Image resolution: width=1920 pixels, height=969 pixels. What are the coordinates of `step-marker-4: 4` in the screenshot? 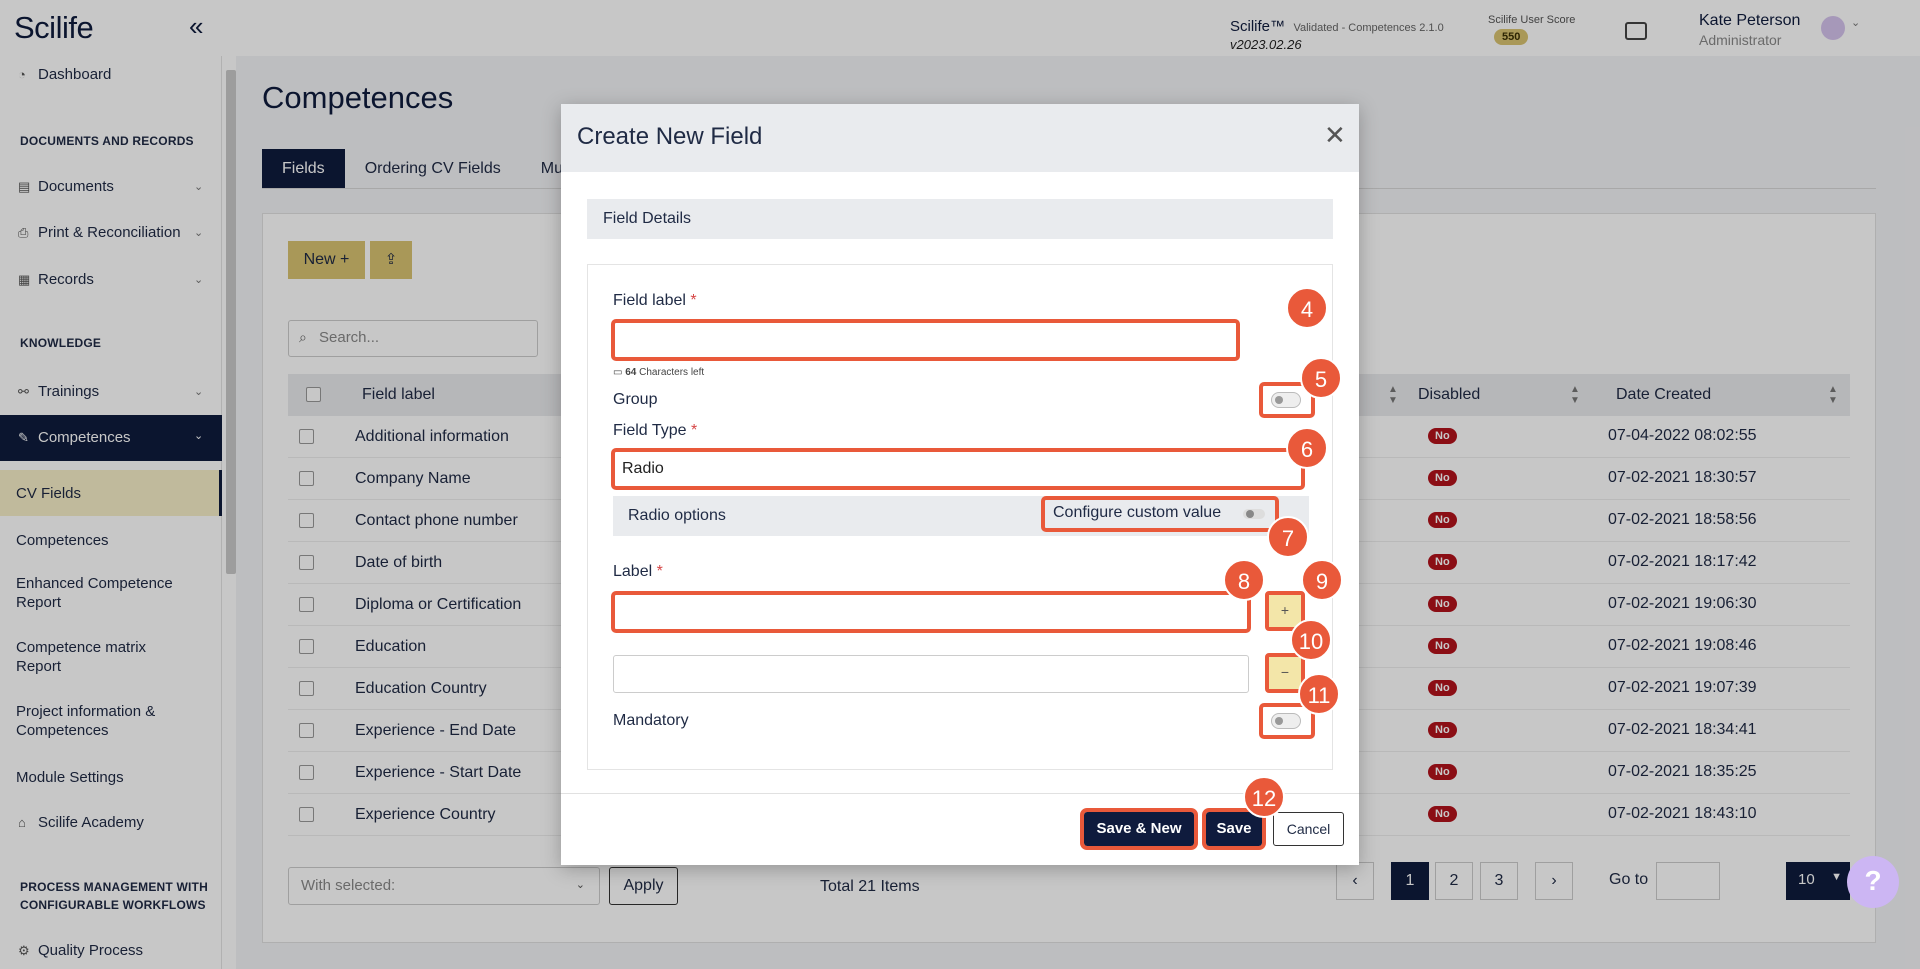 It's located at (1307, 308).